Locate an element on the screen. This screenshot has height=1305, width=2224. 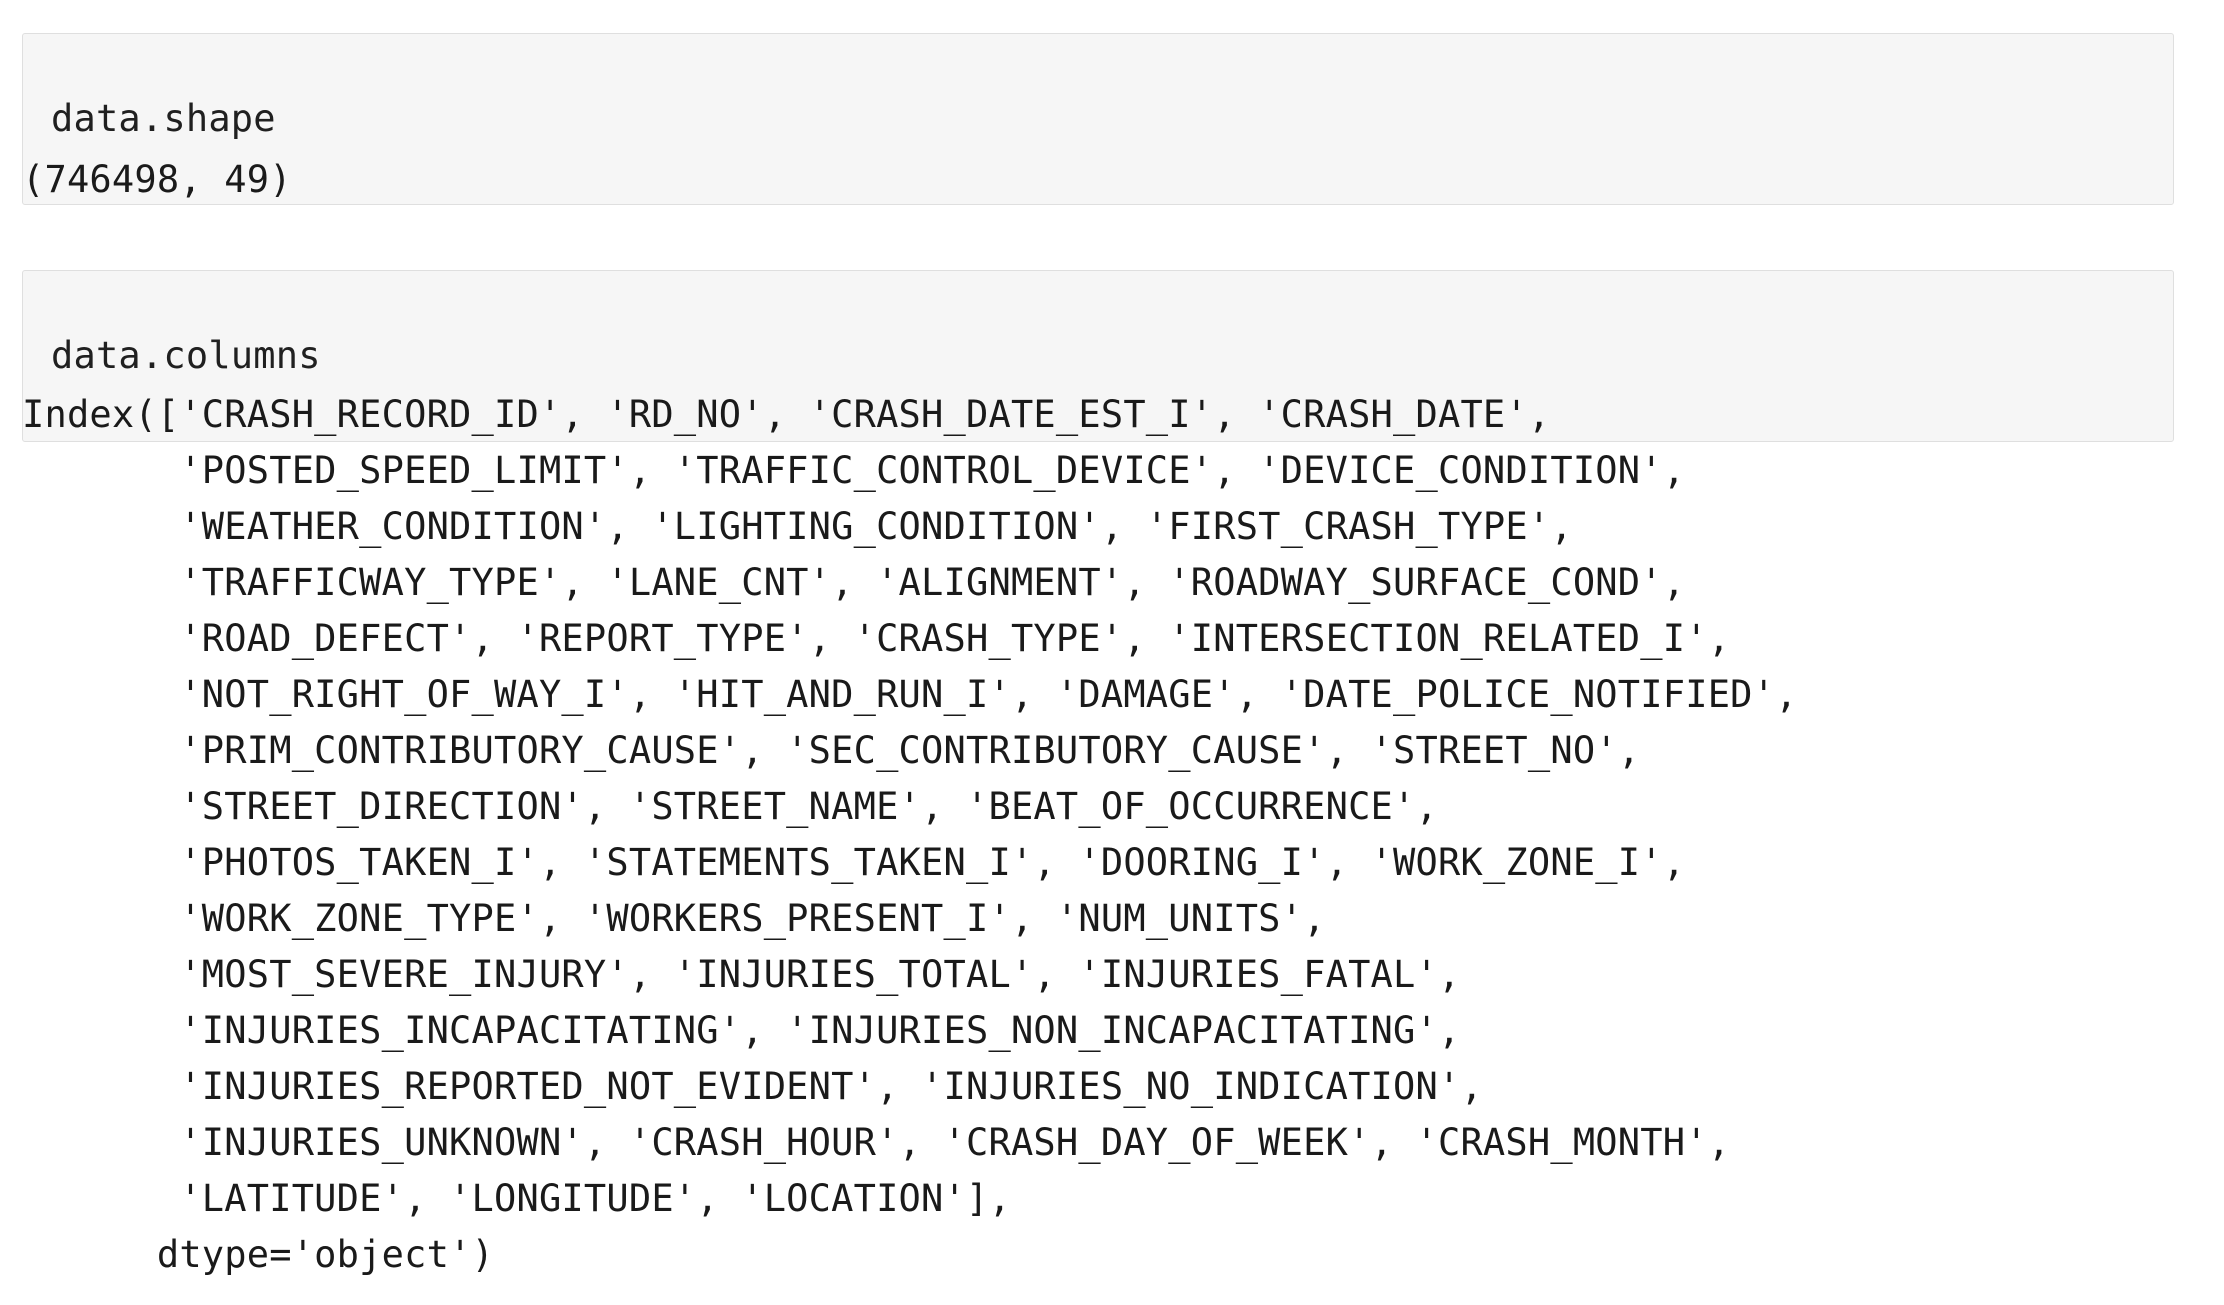
code-input-text: data.shape is located at coordinates (1112, 119).